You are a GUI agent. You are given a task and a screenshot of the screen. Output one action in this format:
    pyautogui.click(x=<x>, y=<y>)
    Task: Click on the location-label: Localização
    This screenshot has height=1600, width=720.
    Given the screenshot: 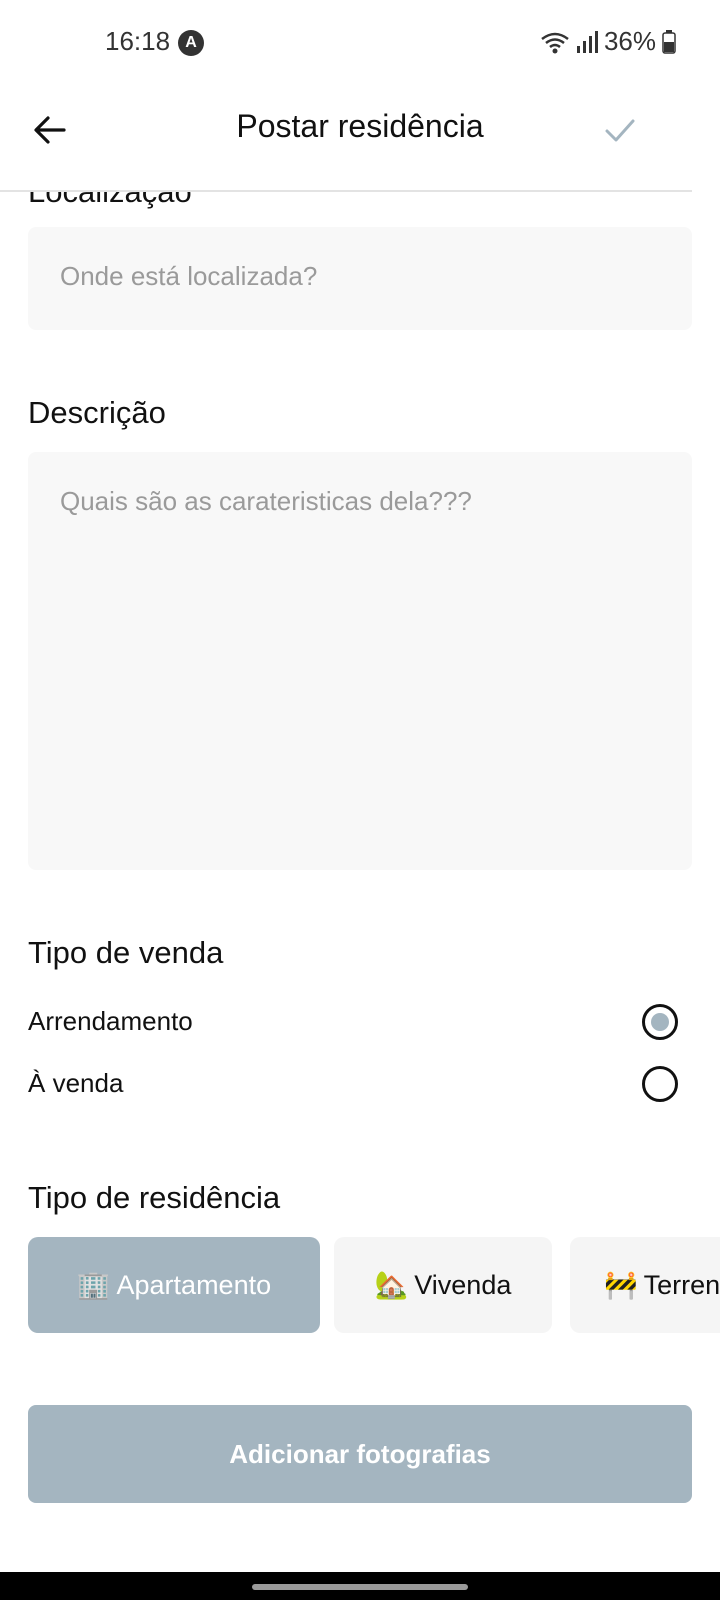 What is the action you would take?
    pyautogui.click(x=110, y=201)
    